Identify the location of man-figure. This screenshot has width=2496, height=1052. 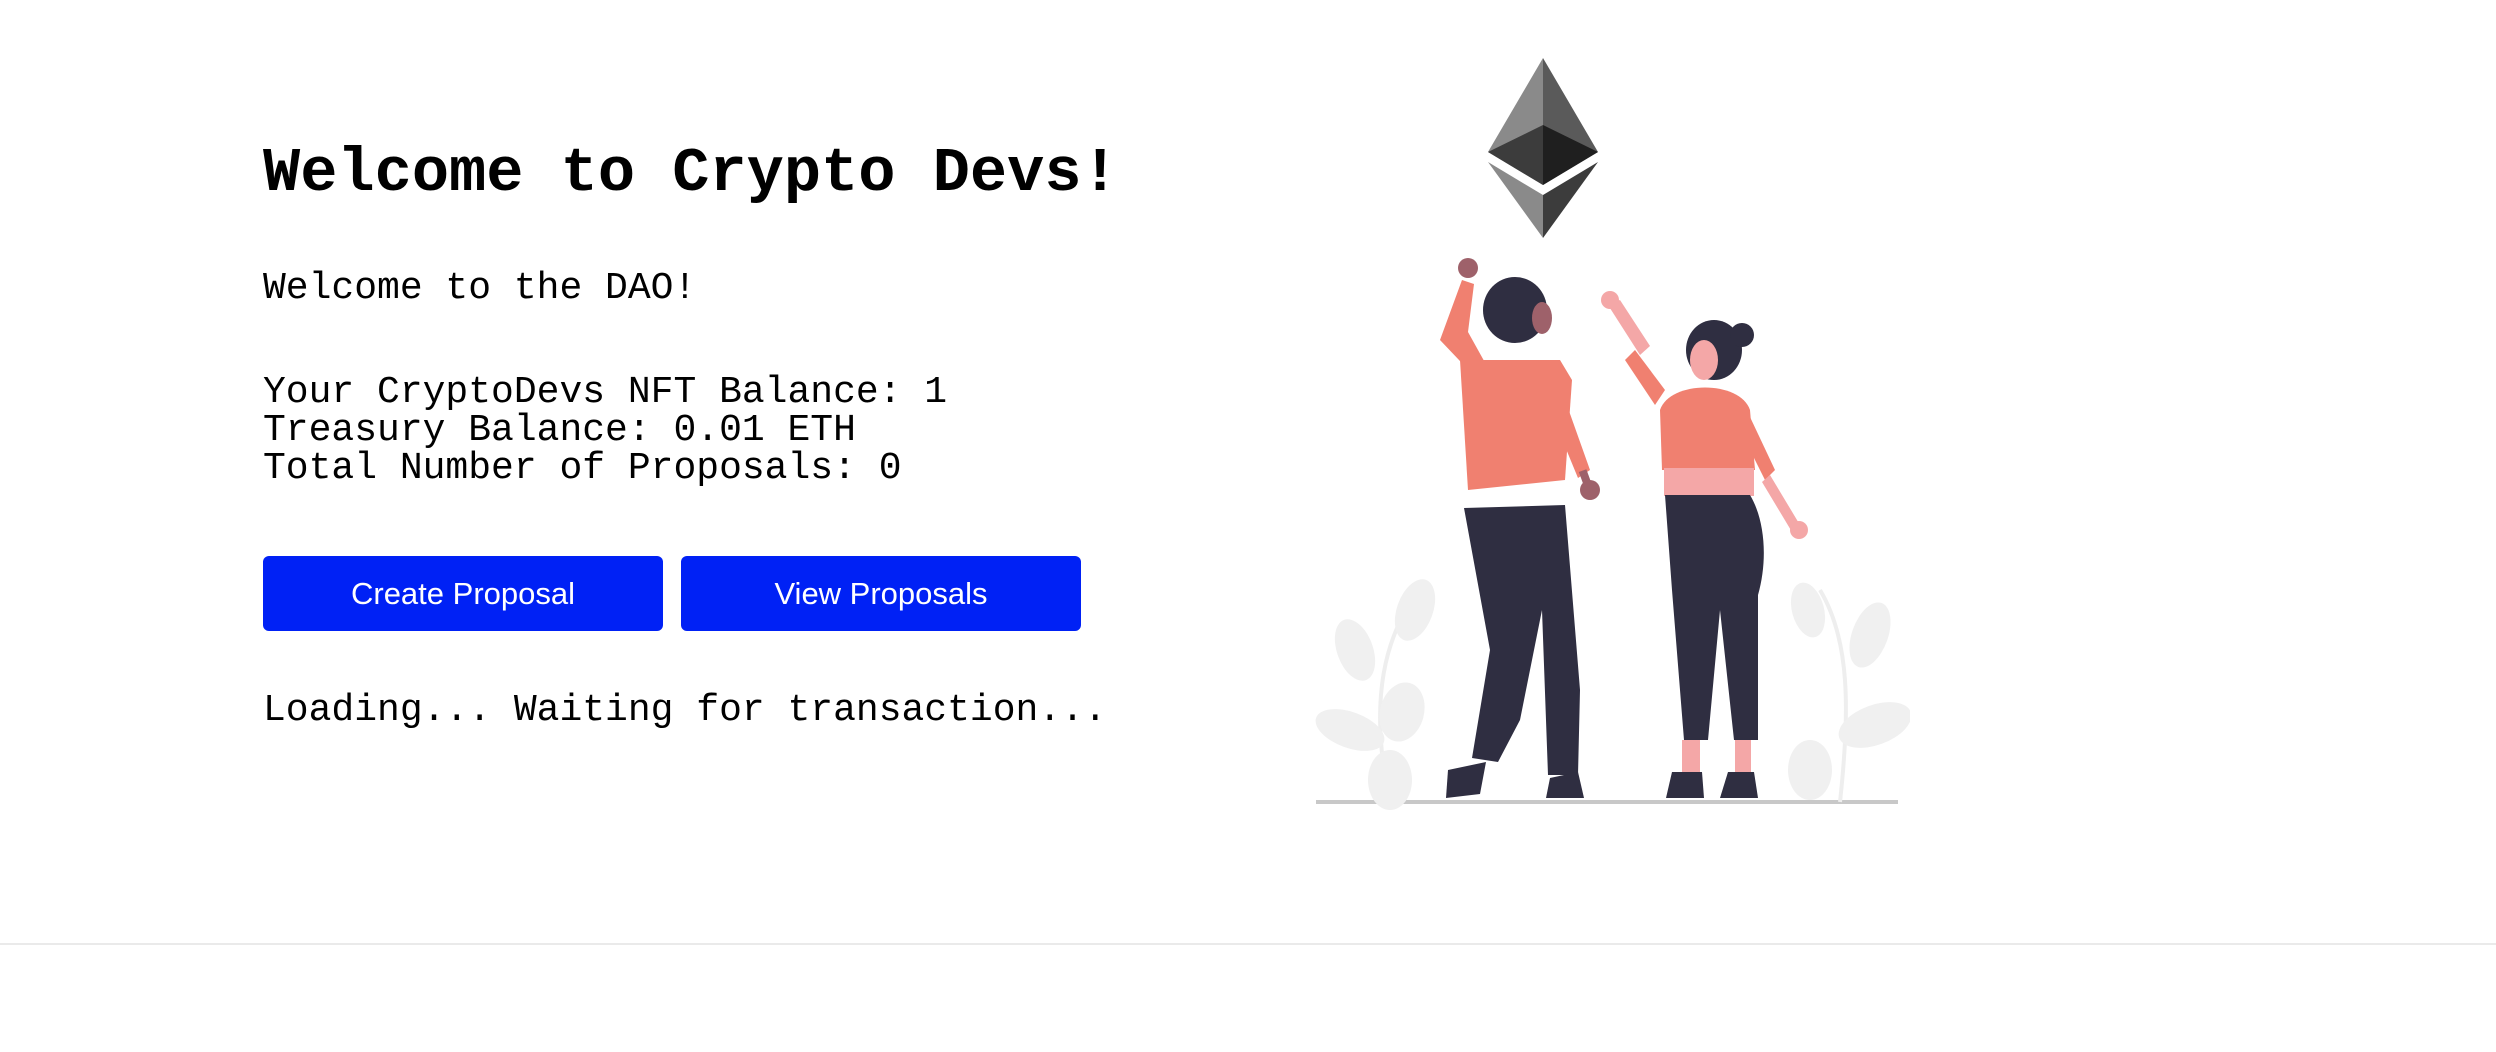
(1520, 528).